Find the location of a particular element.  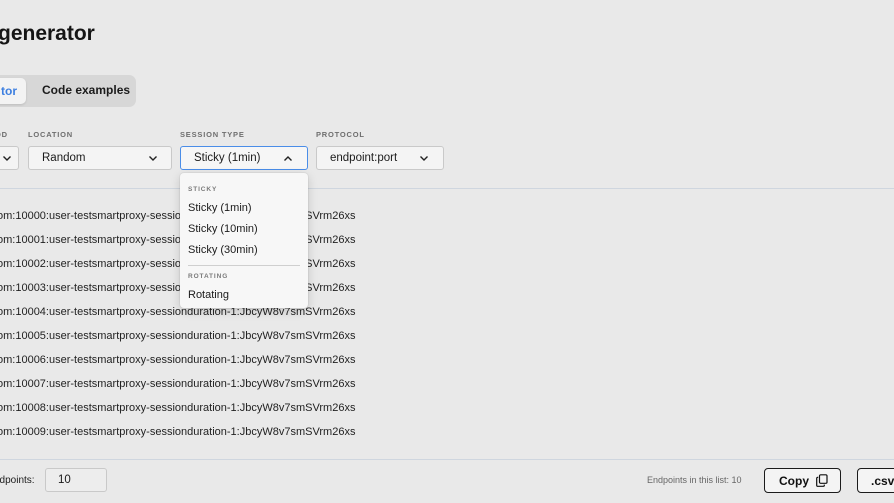

group-label-rotating: ROTATING is located at coordinates (208, 276).